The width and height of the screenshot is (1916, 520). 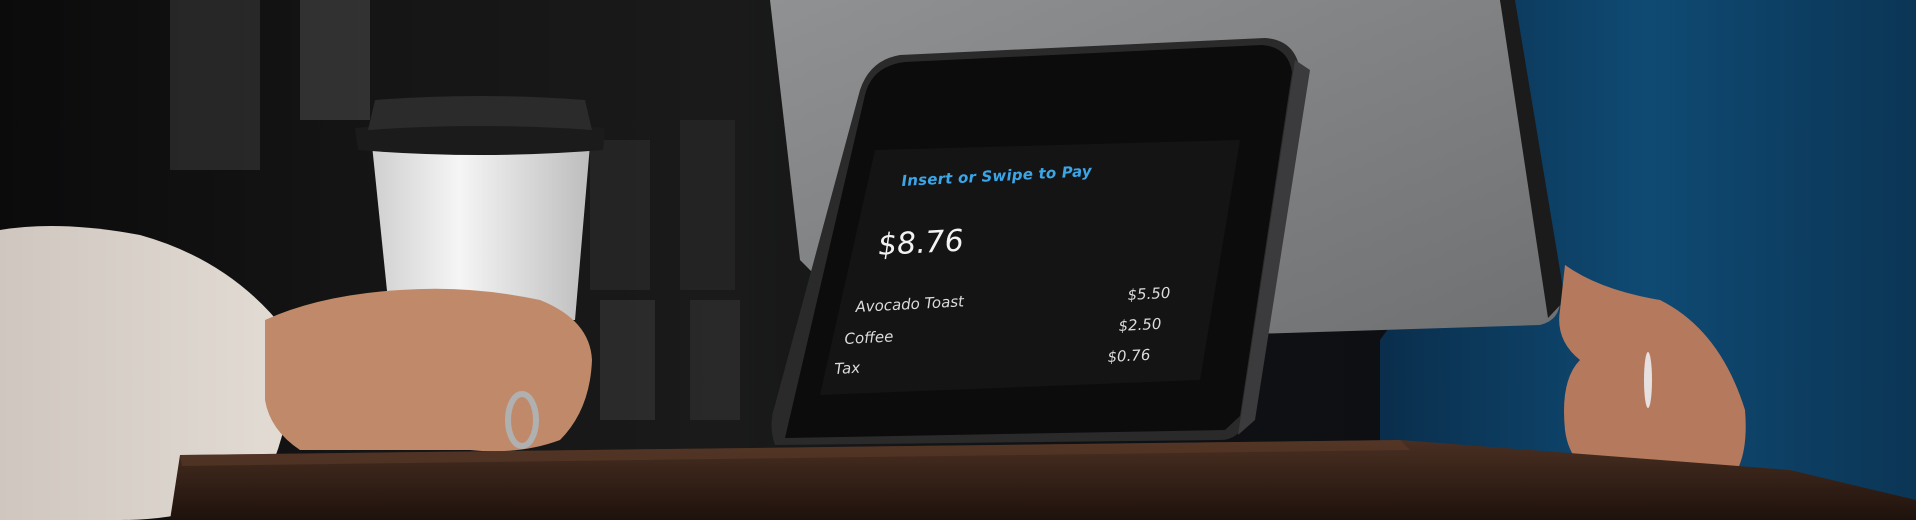 I want to click on line-item-price: $2.50, so click(x=1140, y=324).